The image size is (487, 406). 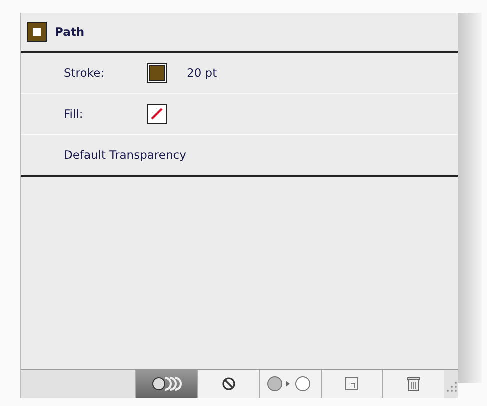 I want to click on new-item-icon, so click(x=351, y=384).